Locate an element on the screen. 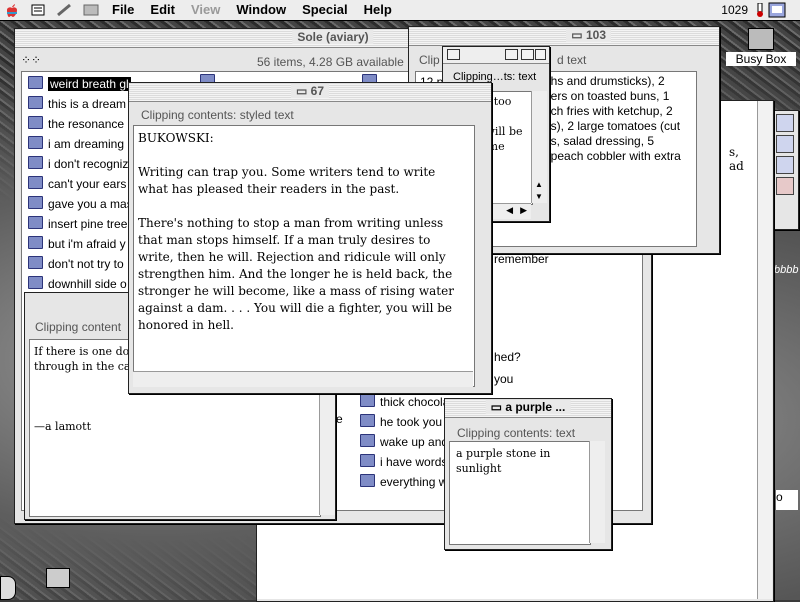  bukowski-titlebar: ▭ 67 is located at coordinates (310, 92).